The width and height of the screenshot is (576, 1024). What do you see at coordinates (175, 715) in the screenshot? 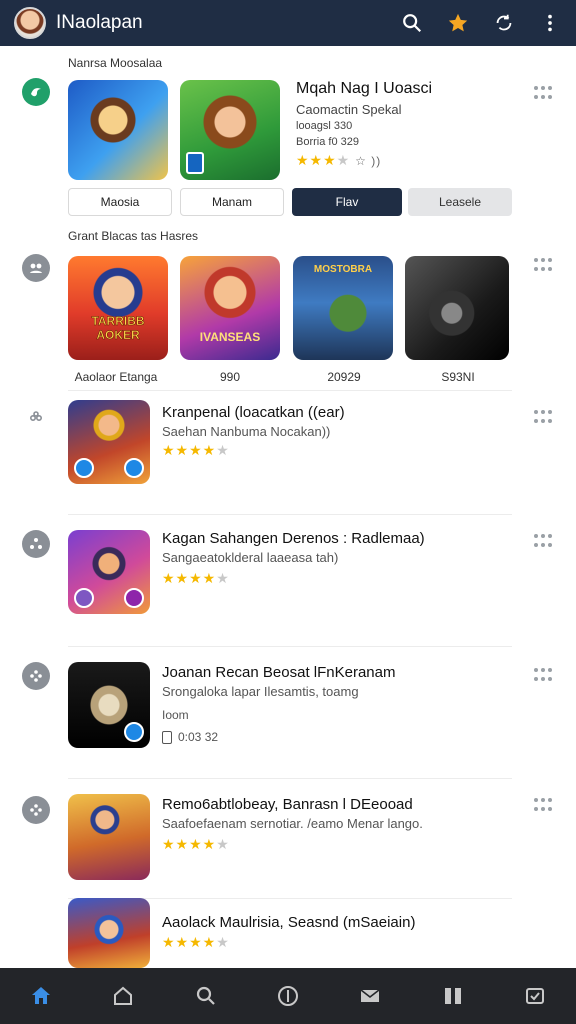
I see `list-item-3-line3: Ioom` at bounding box center [175, 715].